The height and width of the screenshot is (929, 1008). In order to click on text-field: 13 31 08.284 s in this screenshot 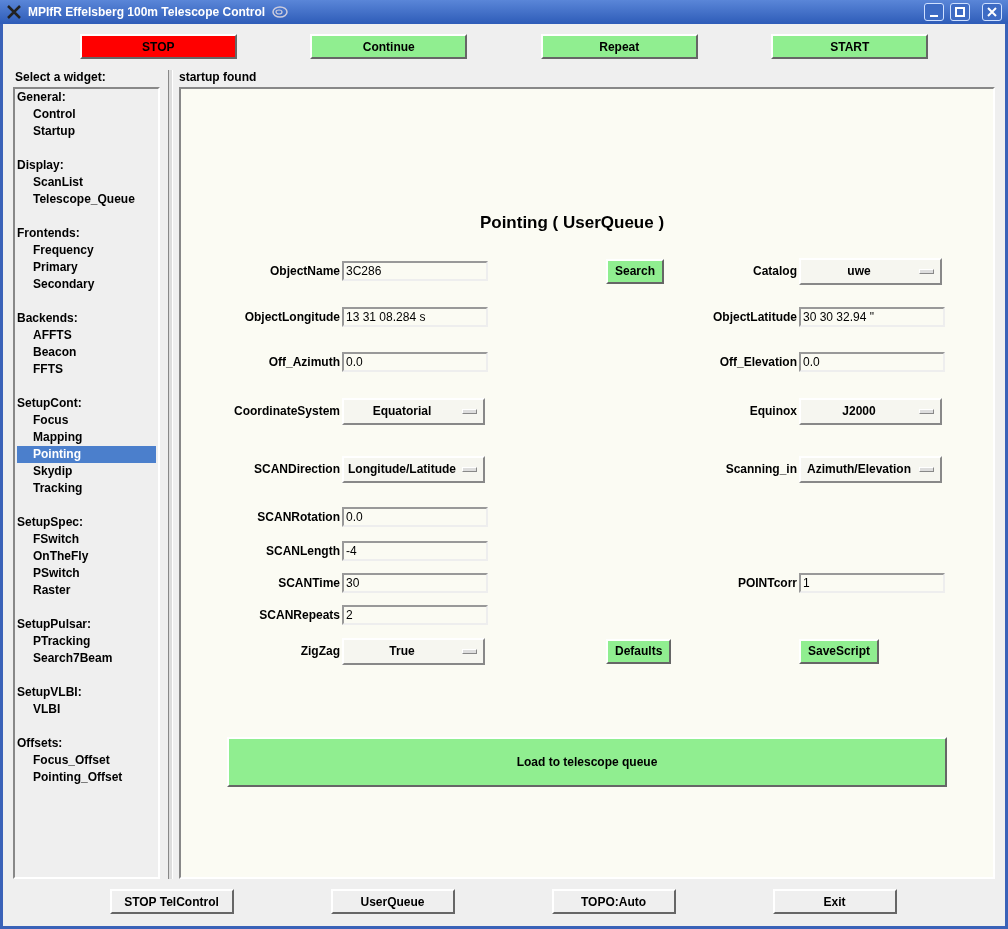, I will do `click(415, 317)`.